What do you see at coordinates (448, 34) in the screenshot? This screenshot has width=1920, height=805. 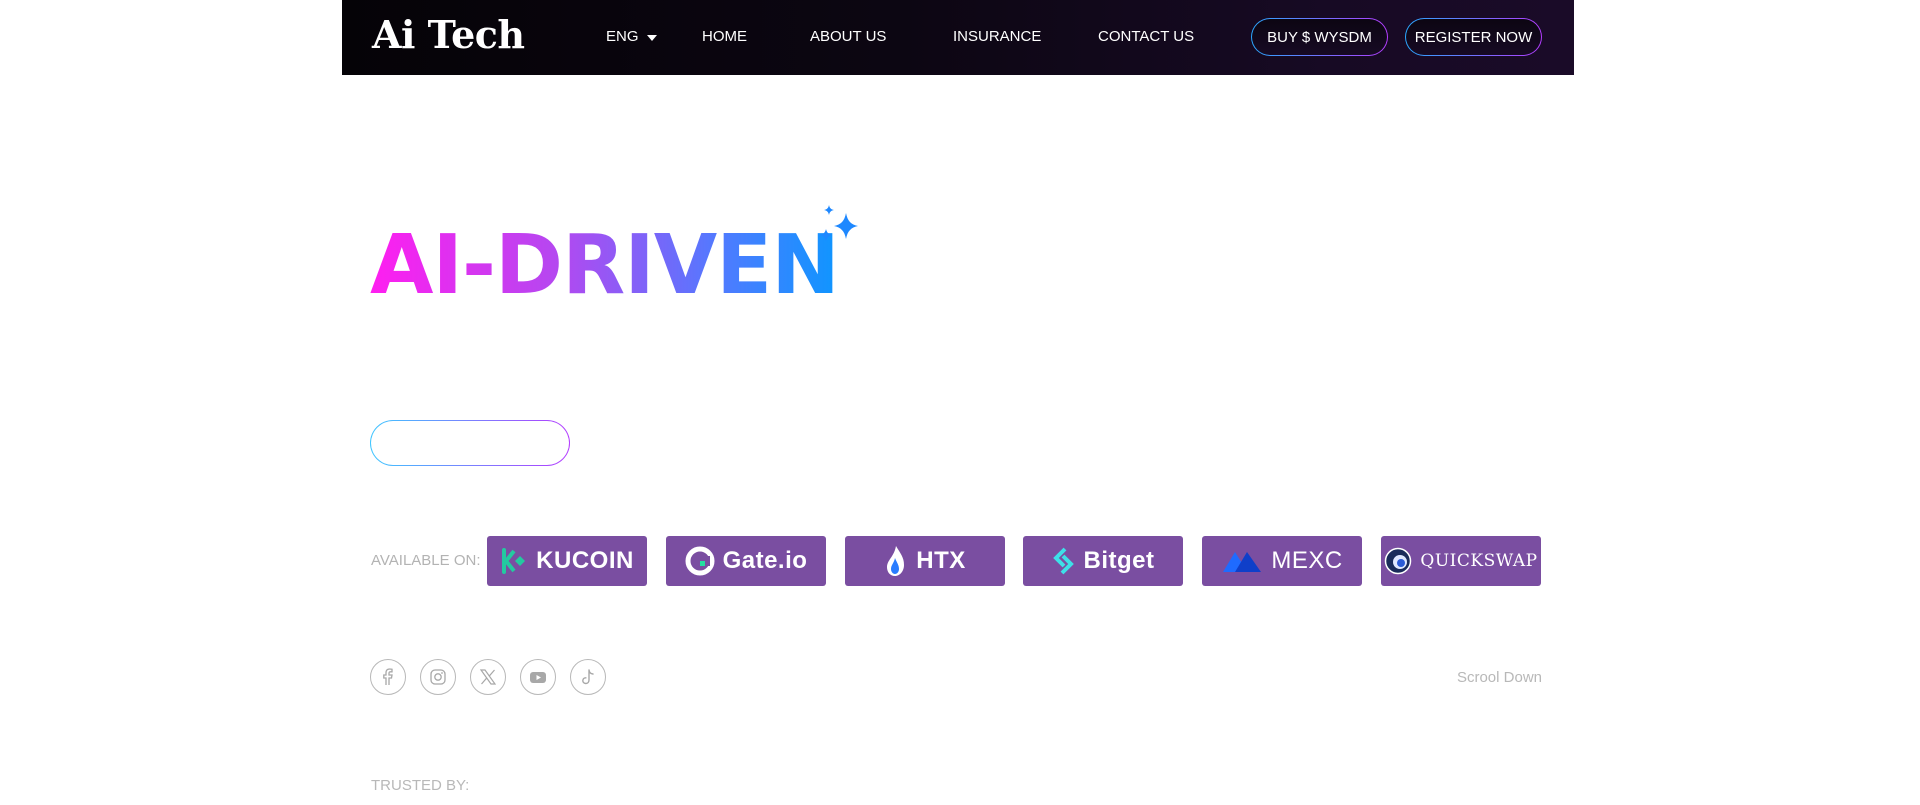 I see `site-logo: Ai Tech` at bounding box center [448, 34].